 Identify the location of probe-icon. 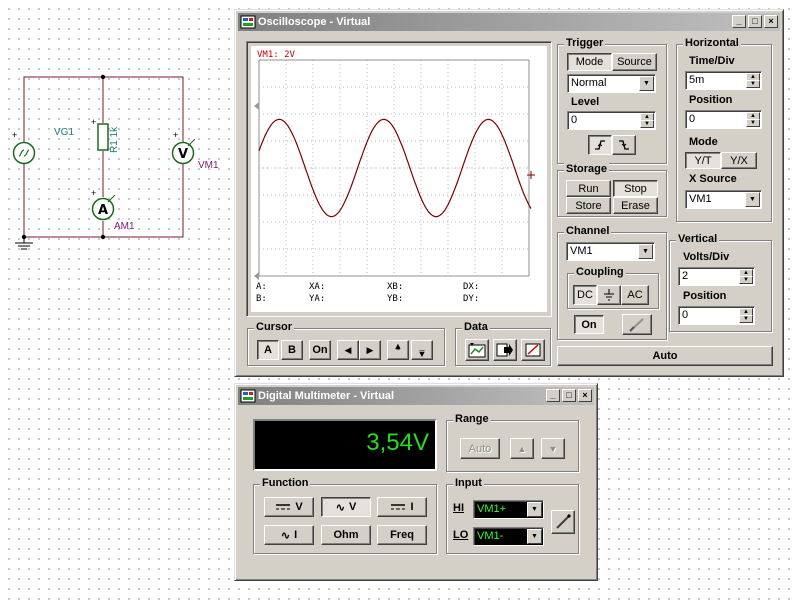
(563, 521).